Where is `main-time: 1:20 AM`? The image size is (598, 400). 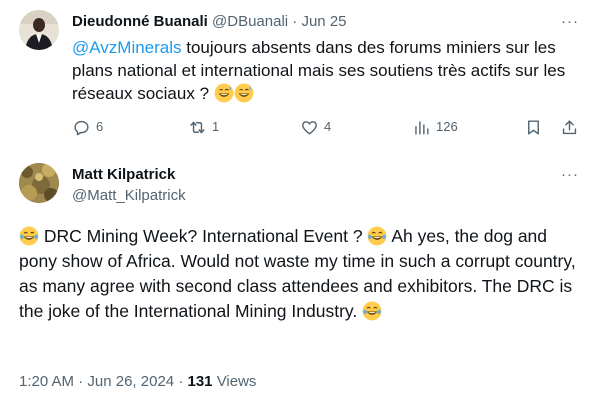
main-time: 1:20 AM is located at coordinates (46, 381).